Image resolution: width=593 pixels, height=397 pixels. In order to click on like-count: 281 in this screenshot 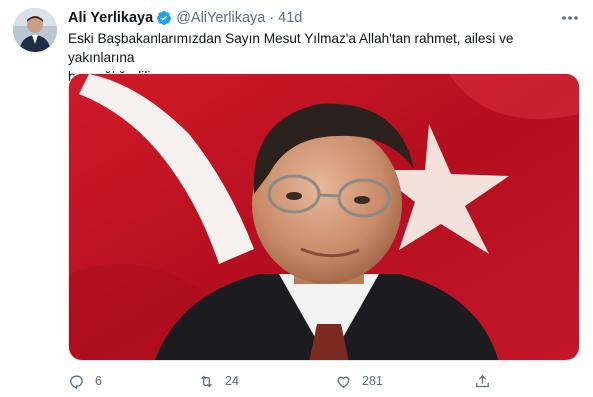, I will do `click(372, 381)`.